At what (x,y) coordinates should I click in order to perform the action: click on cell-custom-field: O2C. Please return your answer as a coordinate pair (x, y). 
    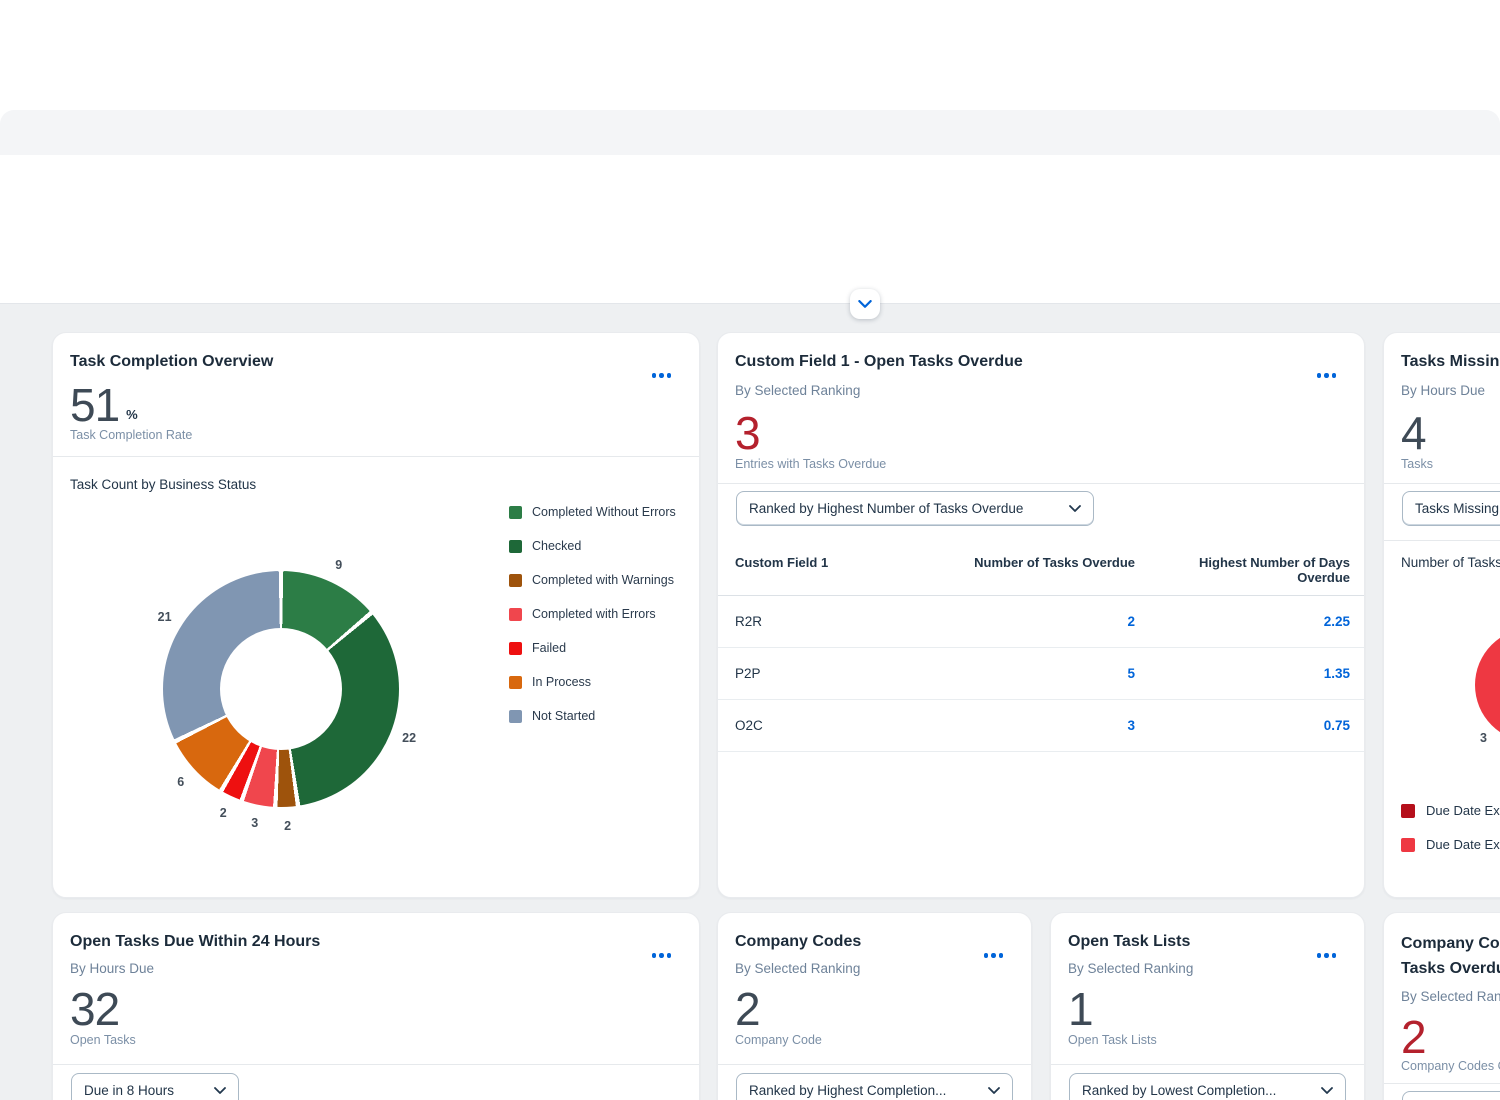
    Looking at the image, I should click on (749, 725).